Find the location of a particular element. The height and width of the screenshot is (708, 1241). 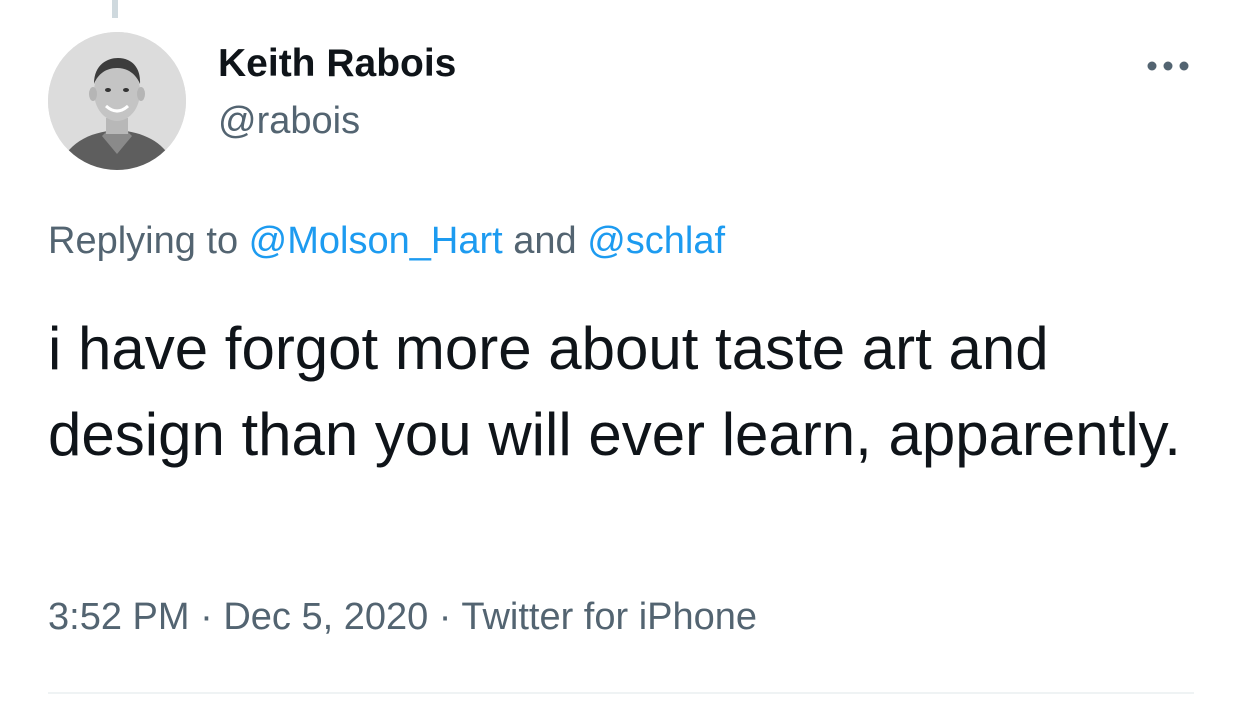

profile-photo-icon is located at coordinates (117, 101).